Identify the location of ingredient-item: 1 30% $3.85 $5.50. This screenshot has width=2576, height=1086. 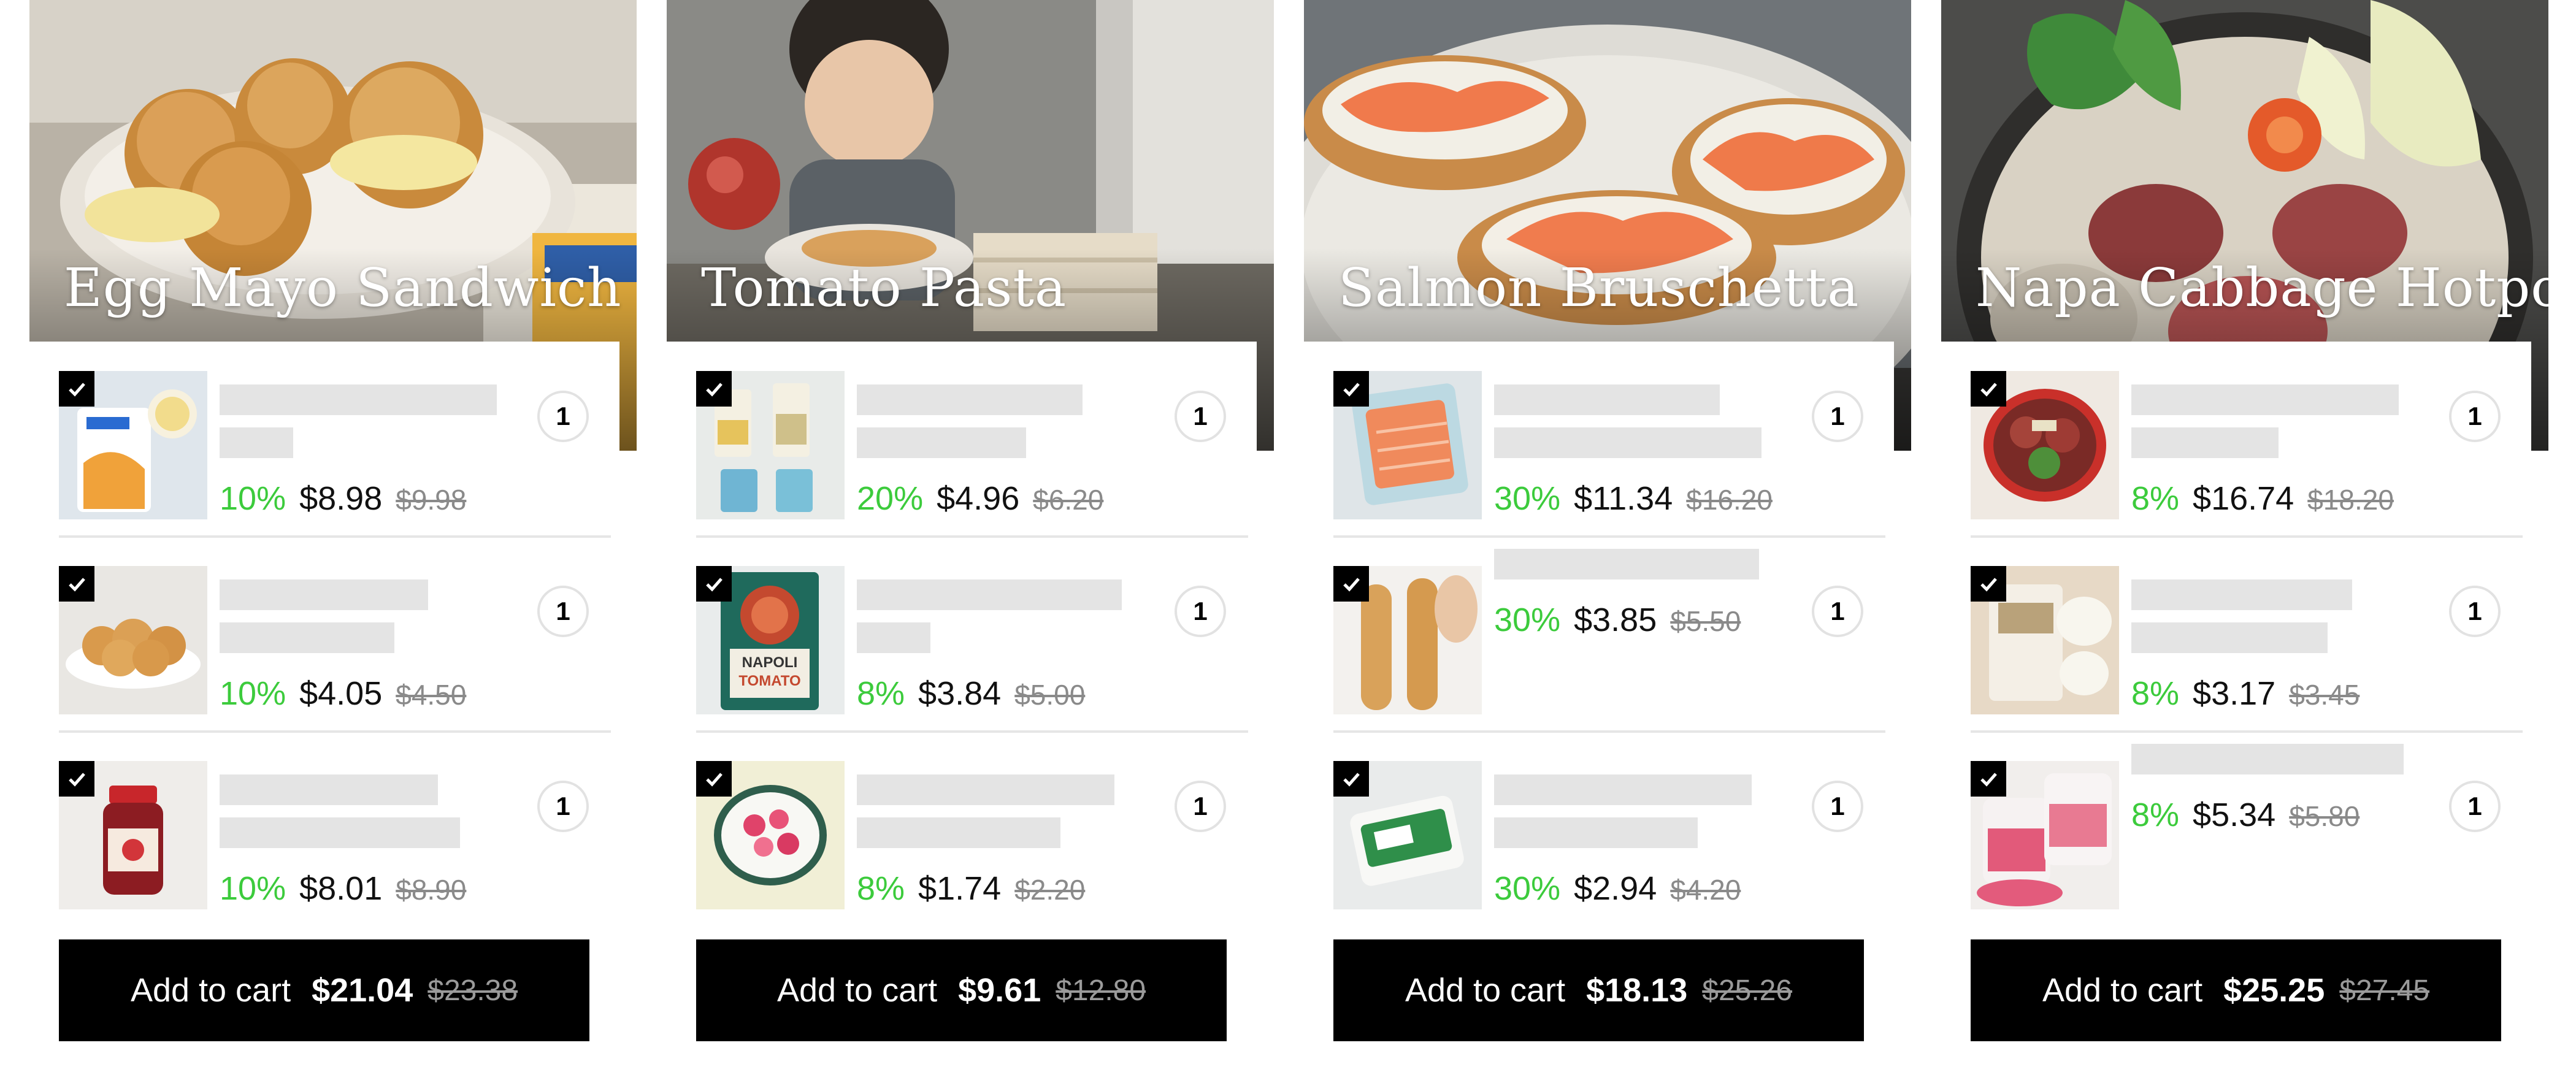
(1609, 635).